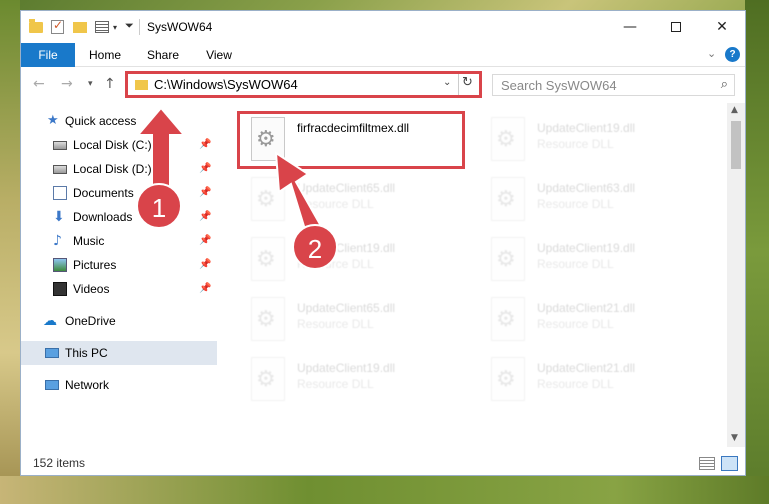  What do you see at coordinates (159, 206) in the screenshot?
I see `step-1-badge: 1` at bounding box center [159, 206].